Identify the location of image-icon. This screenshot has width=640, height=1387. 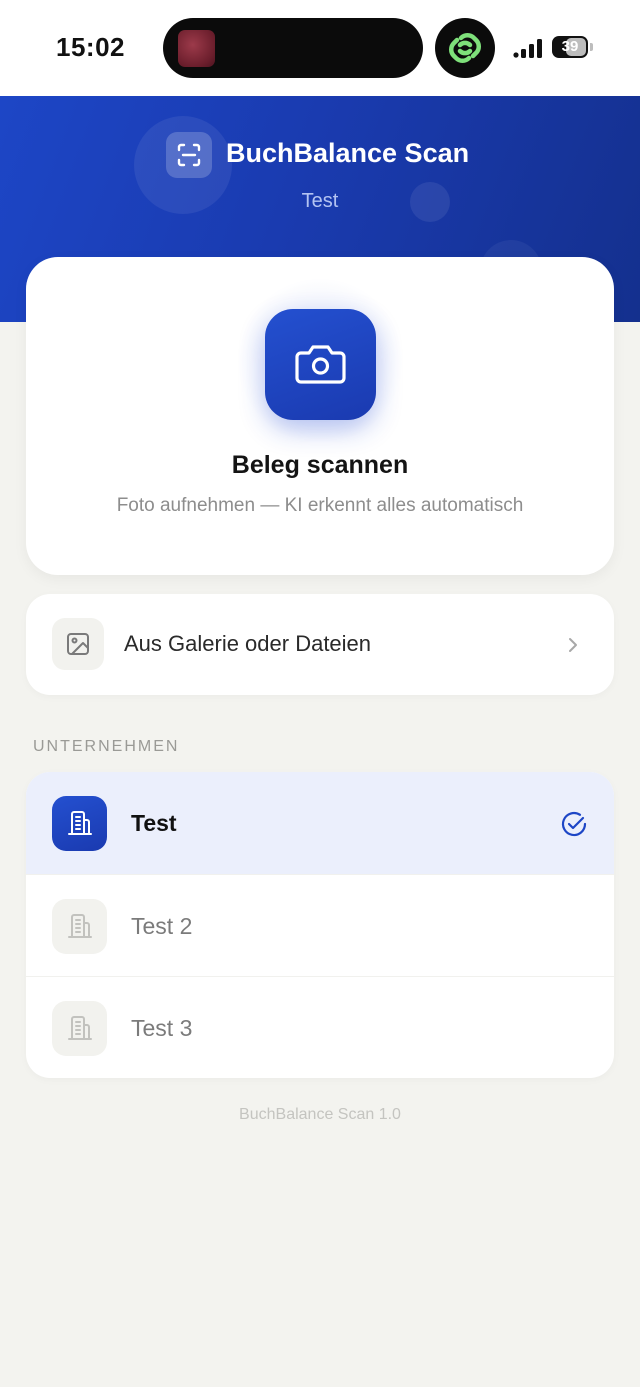
(78, 644).